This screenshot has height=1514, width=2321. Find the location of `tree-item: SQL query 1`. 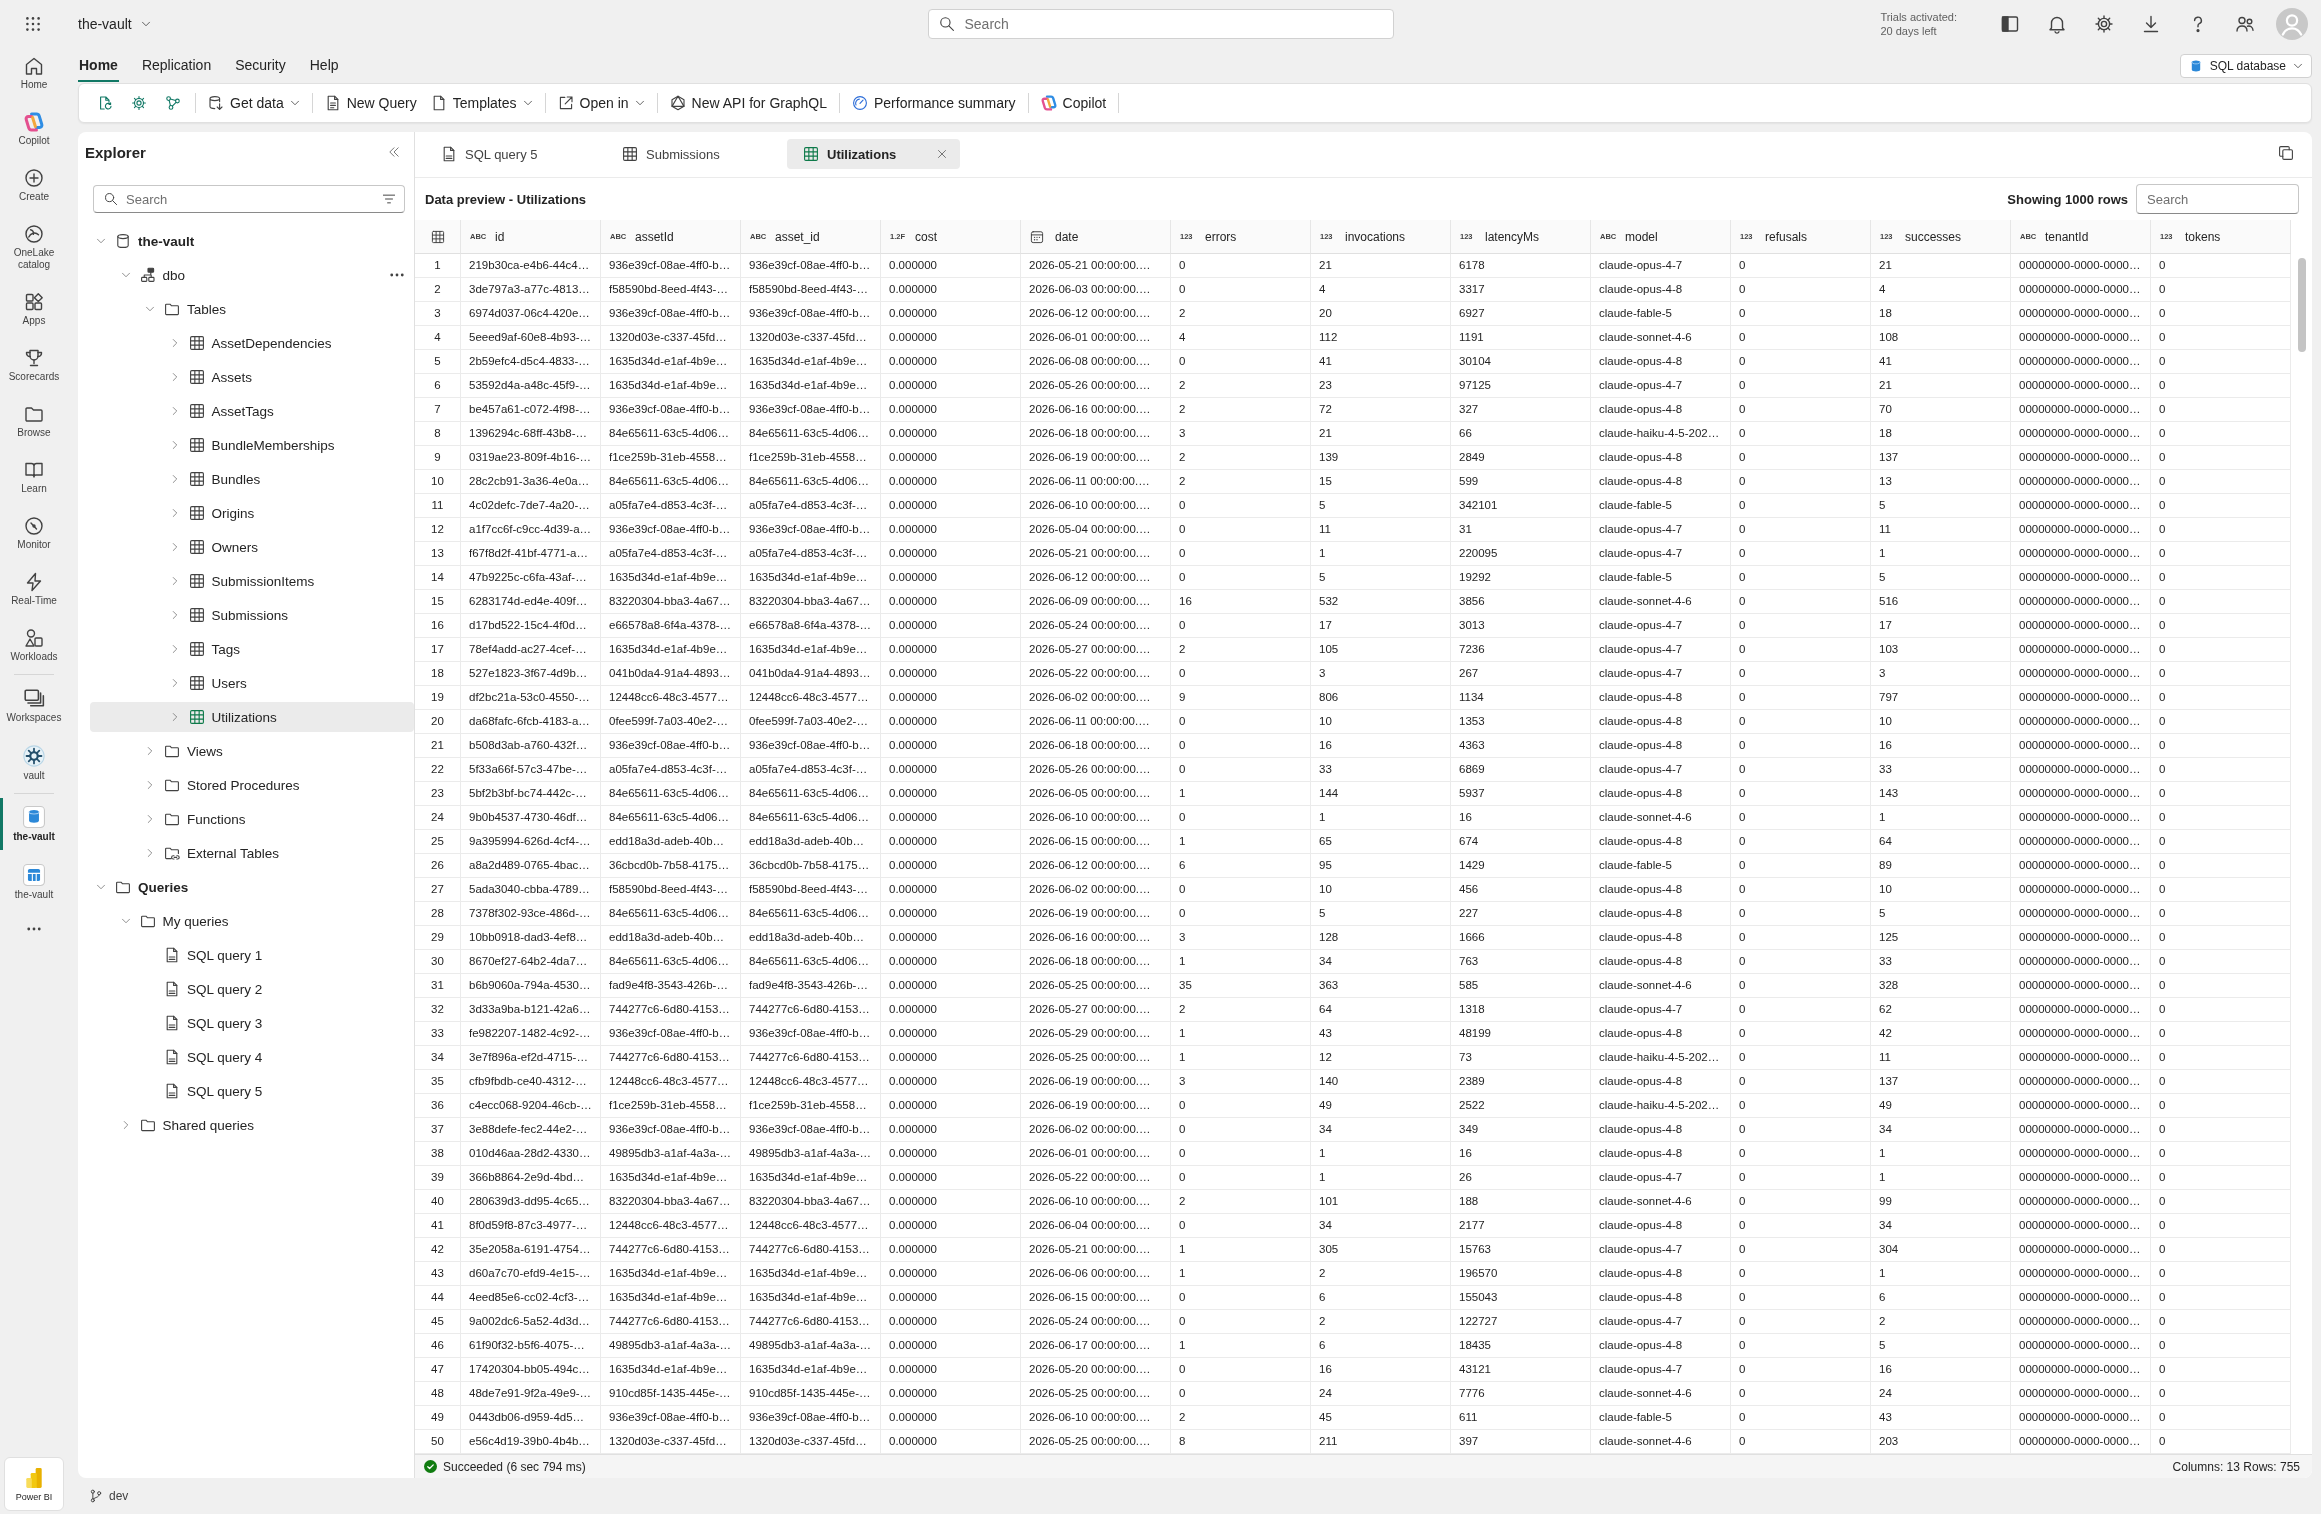

tree-item: SQL query 1 is located at coordinates (252, 955).